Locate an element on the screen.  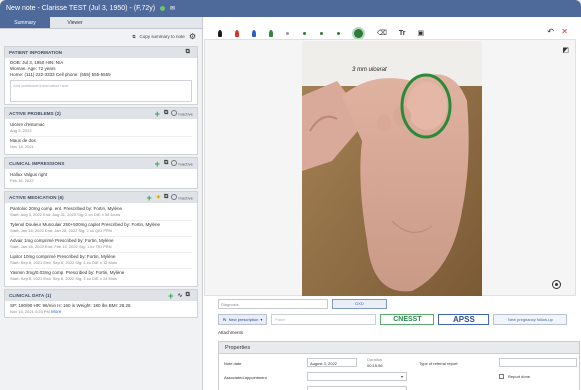
annotation-text: 3 mm ulcerat is located at coordinates (369, 70).